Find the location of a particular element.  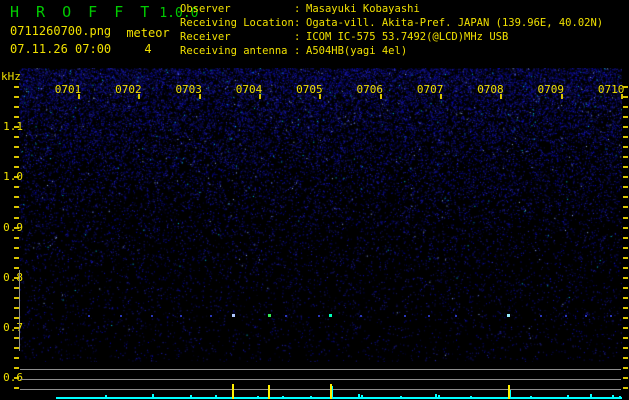

station-row: Receiving antenna: A504HB(yagi 4el) is located at coordinates (391, 51).